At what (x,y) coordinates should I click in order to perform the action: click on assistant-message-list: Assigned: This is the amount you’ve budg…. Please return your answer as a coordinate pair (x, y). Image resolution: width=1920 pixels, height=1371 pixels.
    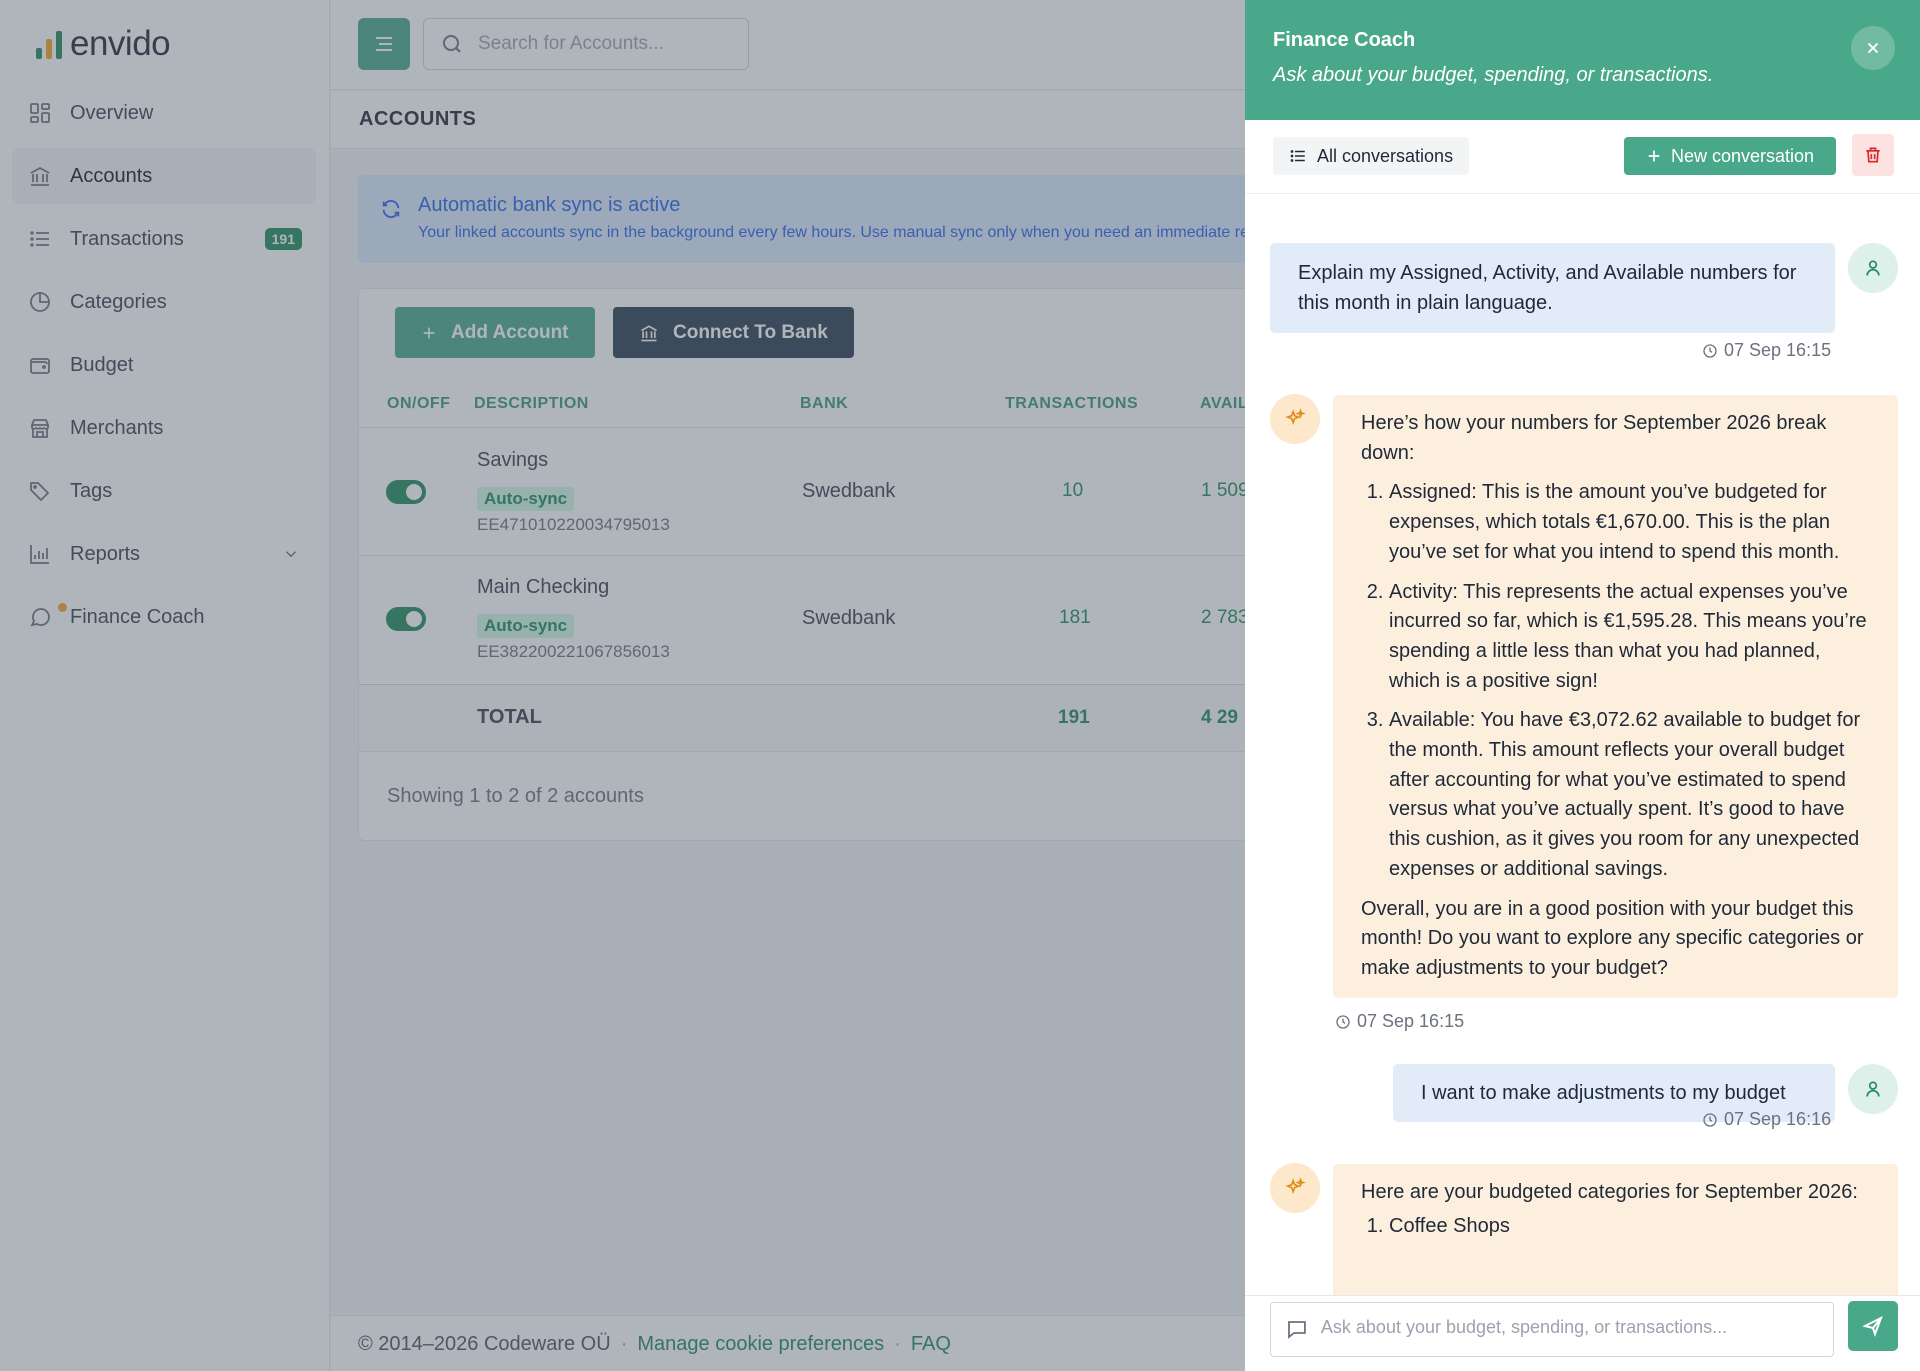
    Looking at the image, I should click on (1615, 681).